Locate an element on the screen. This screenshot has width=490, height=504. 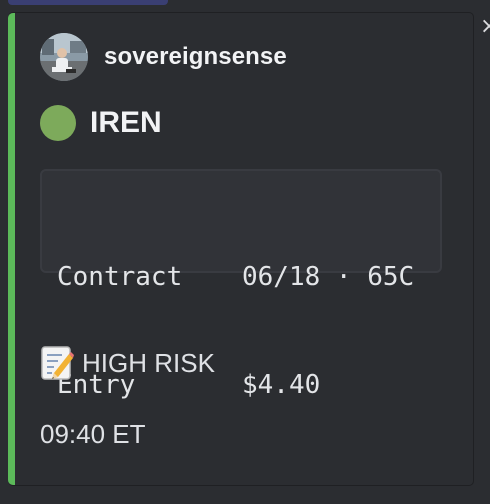
risk-note: HIGH RISK is located at coordinates (127, 363).